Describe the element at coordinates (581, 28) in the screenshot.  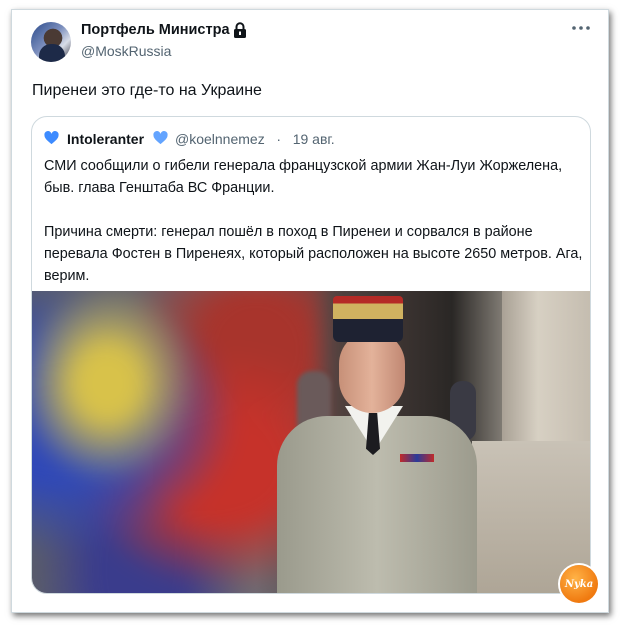
I see `more-horizontal-icon` at that location.